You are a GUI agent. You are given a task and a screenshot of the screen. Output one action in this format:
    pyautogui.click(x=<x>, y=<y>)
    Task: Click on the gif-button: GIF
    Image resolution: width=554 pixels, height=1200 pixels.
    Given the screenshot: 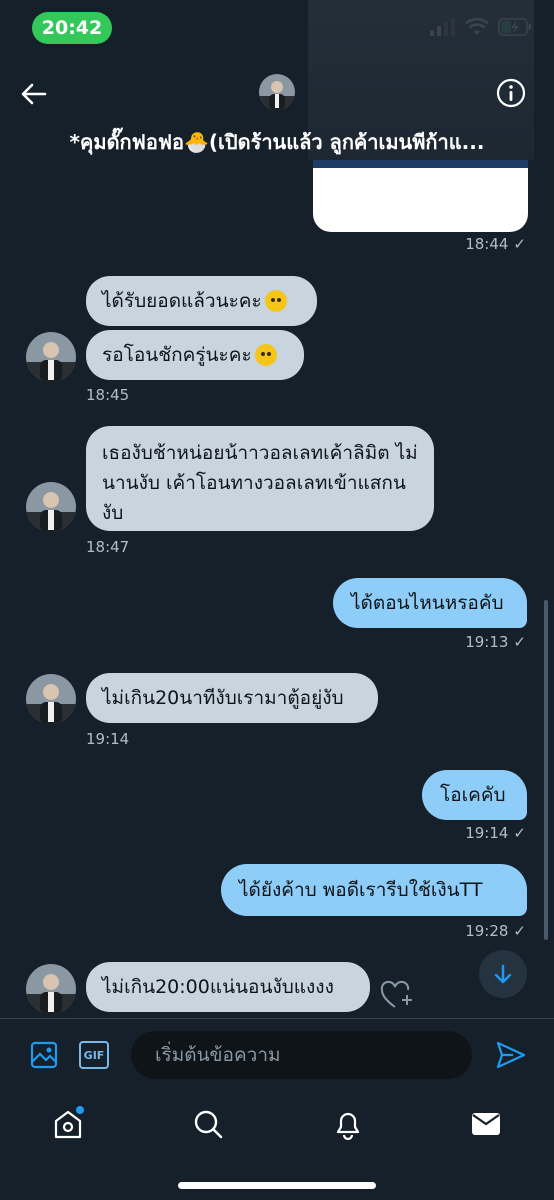 What is the action you would take?
    pyautogui.click(x=94, y=1055)
    